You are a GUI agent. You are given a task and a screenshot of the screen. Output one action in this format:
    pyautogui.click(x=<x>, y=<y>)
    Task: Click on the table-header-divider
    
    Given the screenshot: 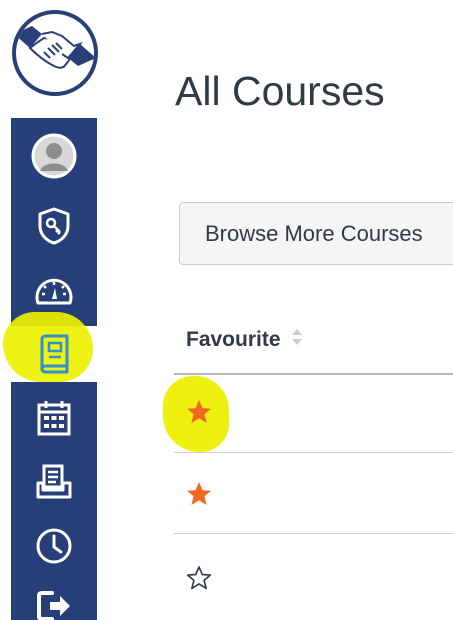 What is the action you would take?
    pyautogui.click(x=313, y=374)
    